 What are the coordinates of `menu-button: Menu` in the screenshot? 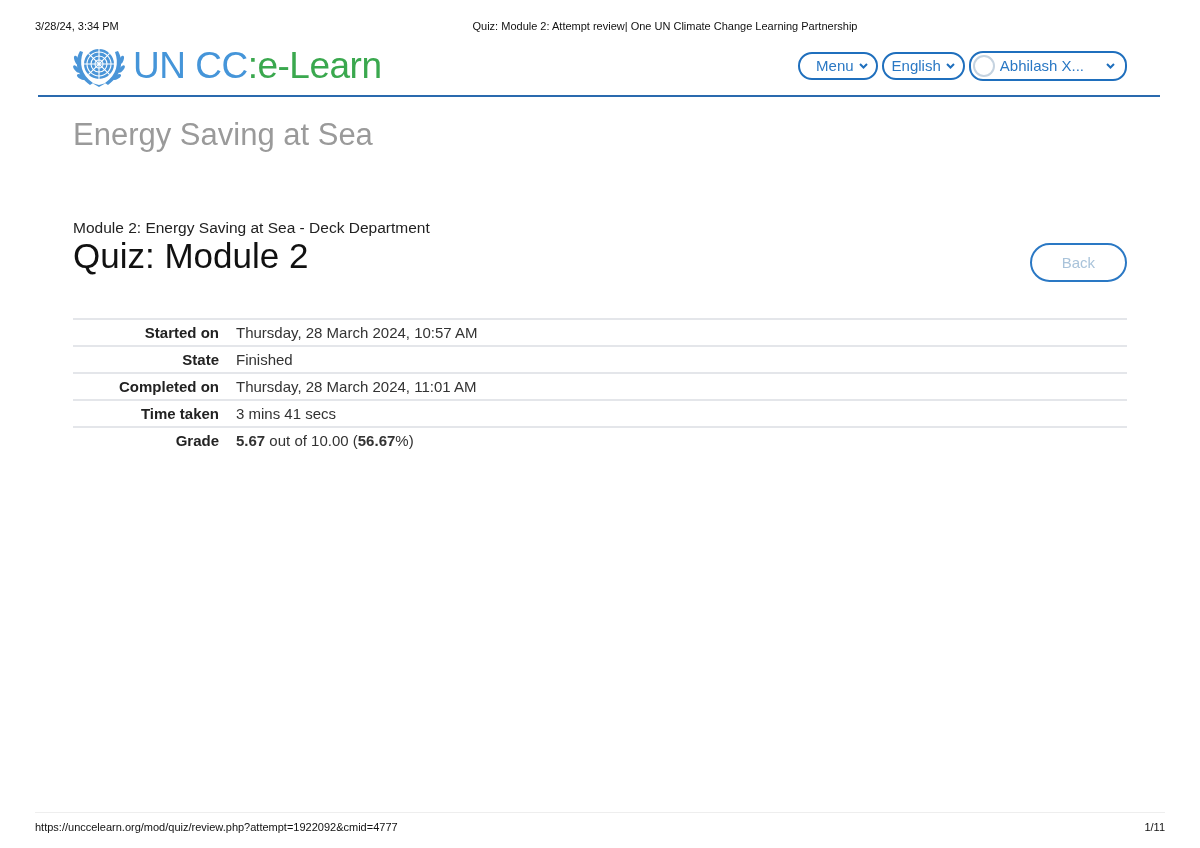 It's located at (838, 66).